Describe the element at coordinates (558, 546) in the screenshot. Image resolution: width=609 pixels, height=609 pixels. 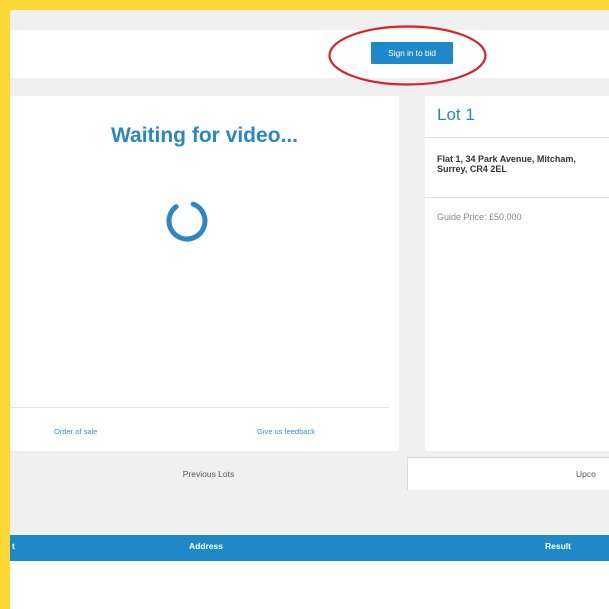
I see `column-header-result: Result` at that location.